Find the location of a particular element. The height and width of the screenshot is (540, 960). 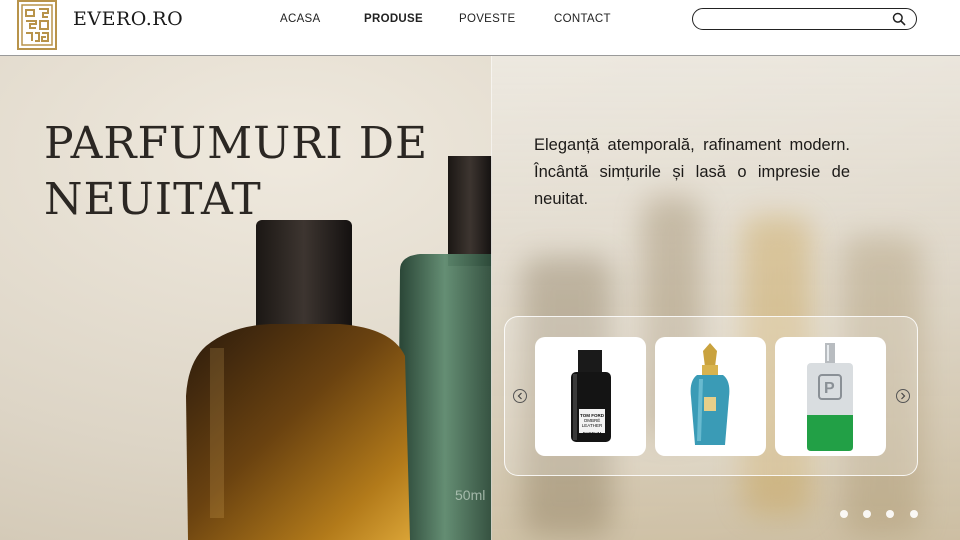

product-card-xerjoff is located at coordinates (710, 396).